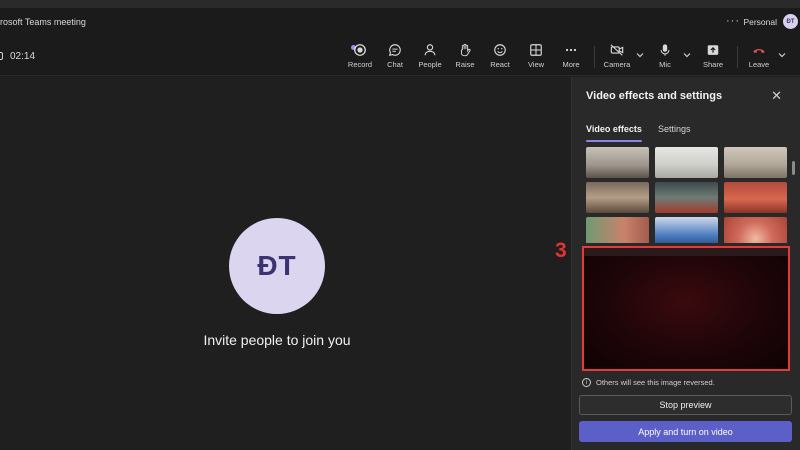  Describe the element at coordinates (617, 50) in the screenshot. I see `camera-off-icon` at that location.